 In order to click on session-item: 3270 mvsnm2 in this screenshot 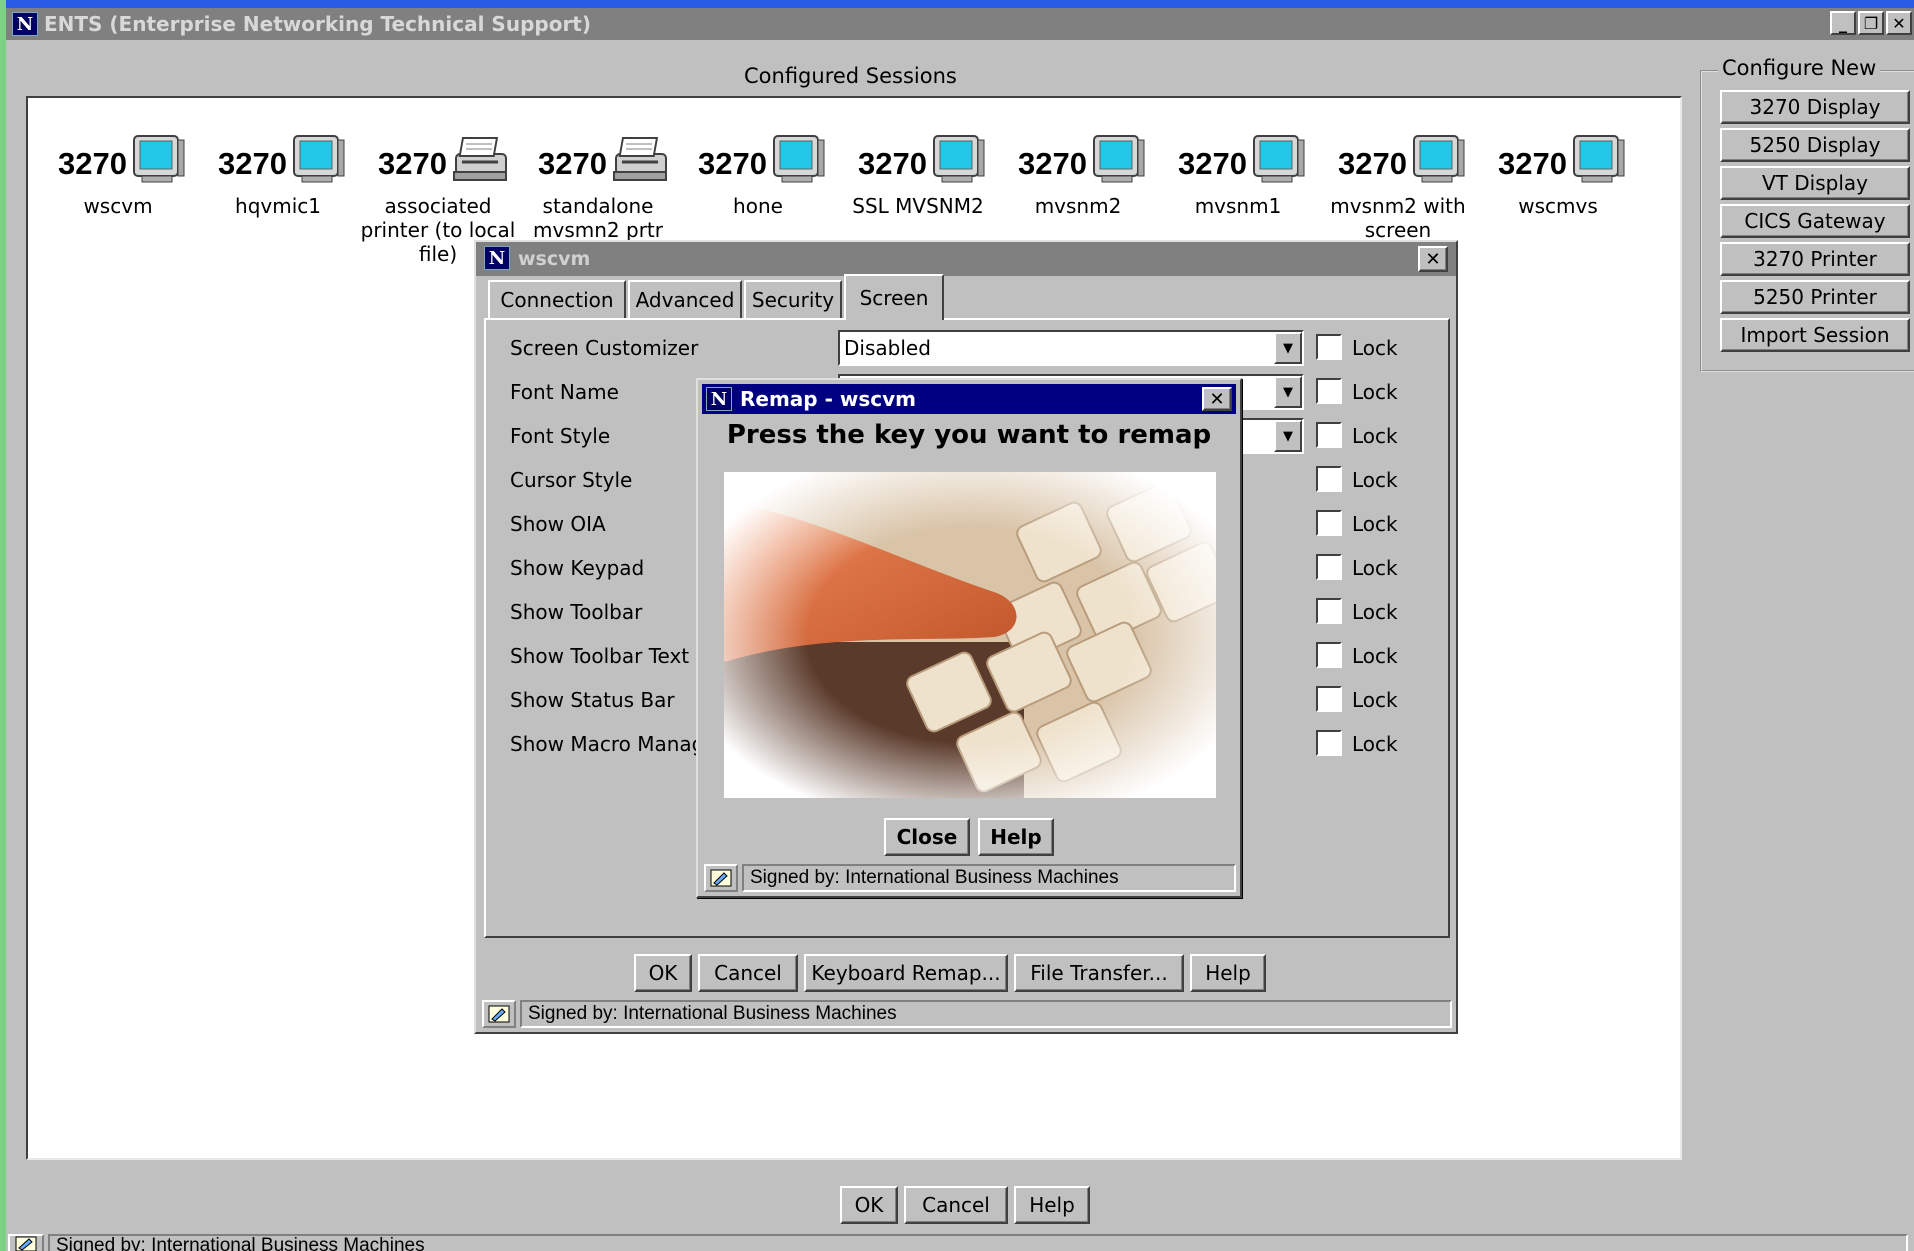, I will do `click(1078, 175)`.